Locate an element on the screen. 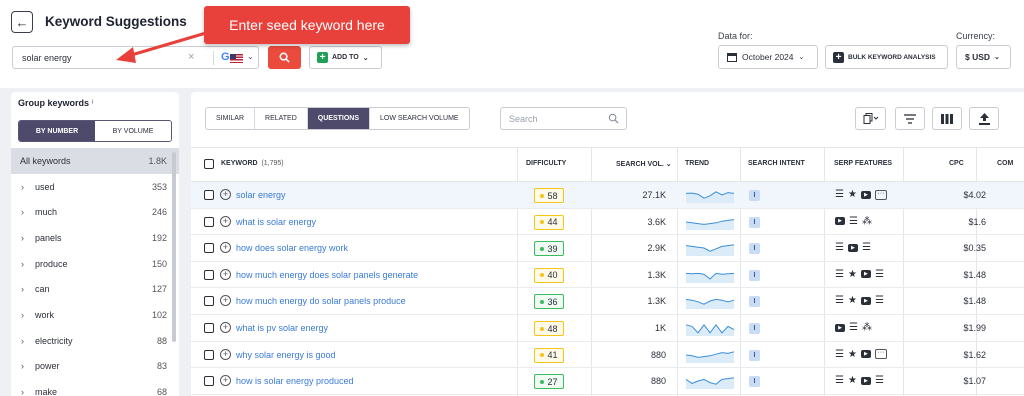 This screenshot has height=396, width=1024. tab-low-search-volume: LOW SEARCH VOLUME is located at coordinates (419, 118).